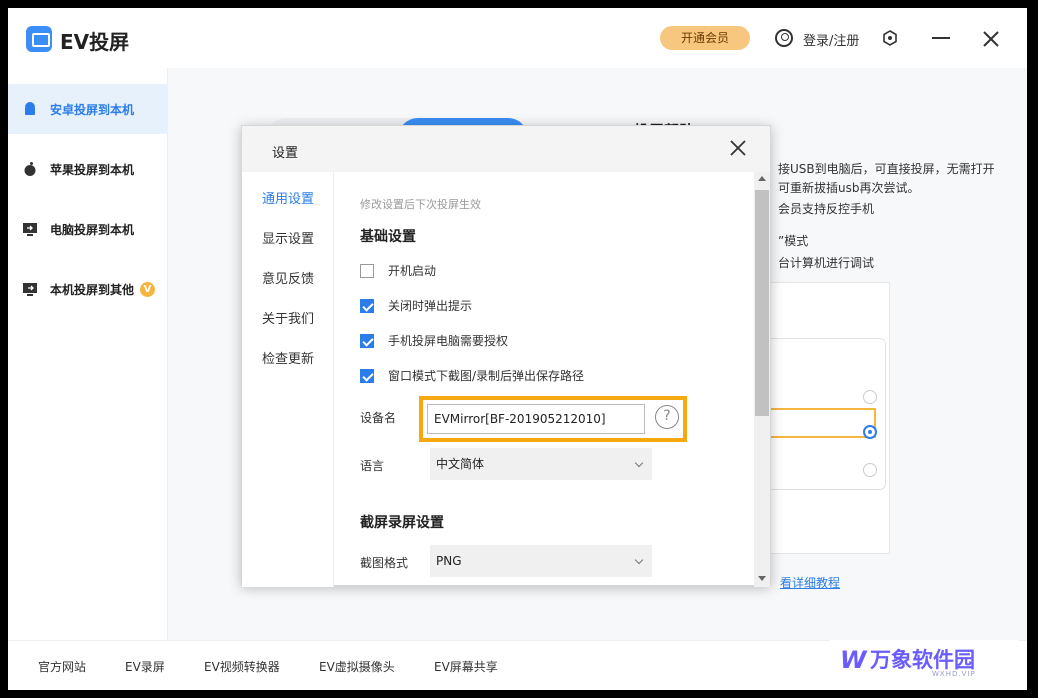 The width and height of the screenshot is (1038, 698). What do you see at coordinates (30, 109) in the screenshot?
I see `android-icon` at bounding box center [30, 109].